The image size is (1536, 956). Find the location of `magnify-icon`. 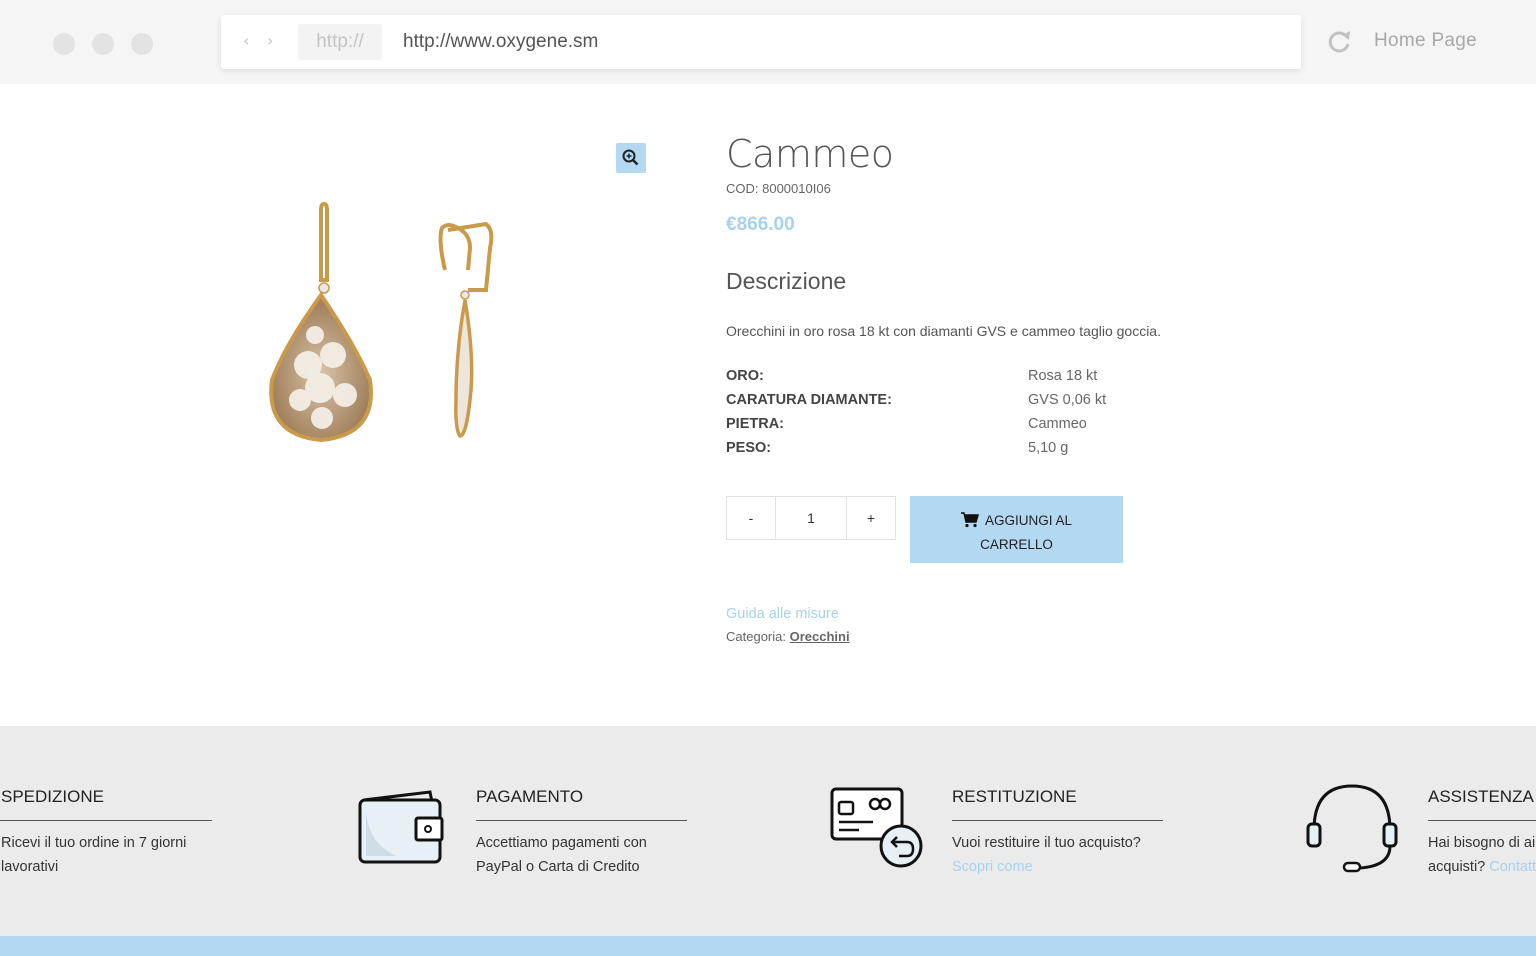

magnify-icon is located at coordinates (630, 157).